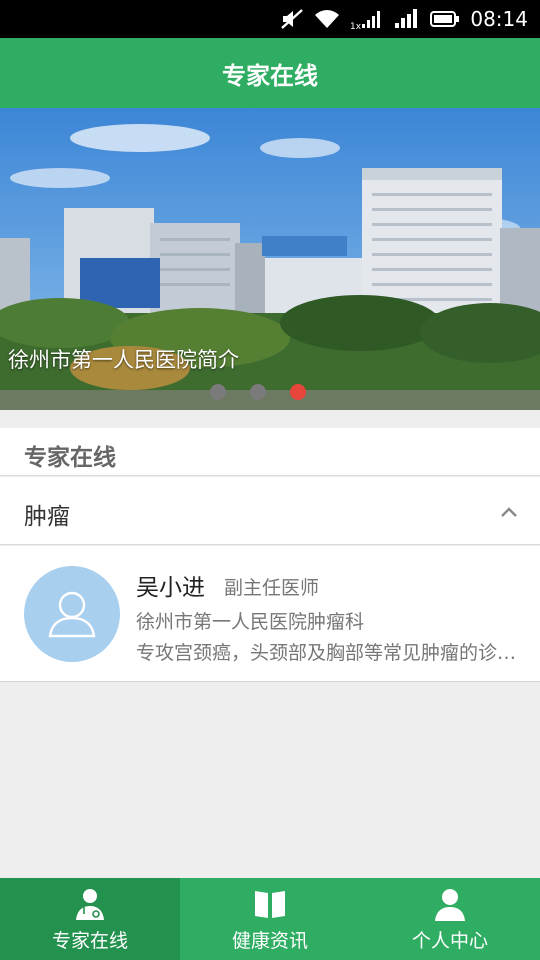 The image size is (540, 960). I want to click on category-label: 肿瘤, so click(47, 517).